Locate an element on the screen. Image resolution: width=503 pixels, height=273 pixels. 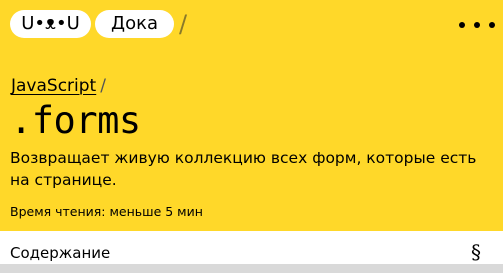
more-menu-button is located at coordinates (477, 25).